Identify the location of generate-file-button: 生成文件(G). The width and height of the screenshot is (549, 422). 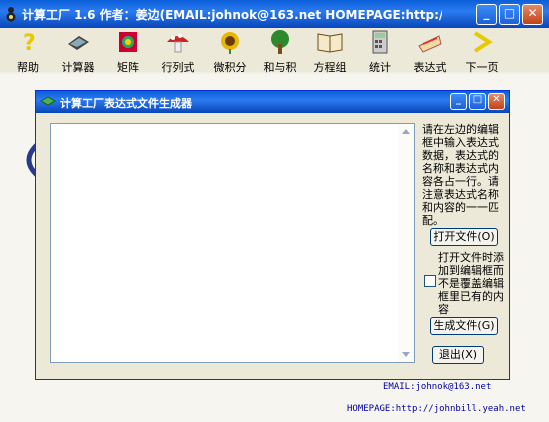
(464, 326).